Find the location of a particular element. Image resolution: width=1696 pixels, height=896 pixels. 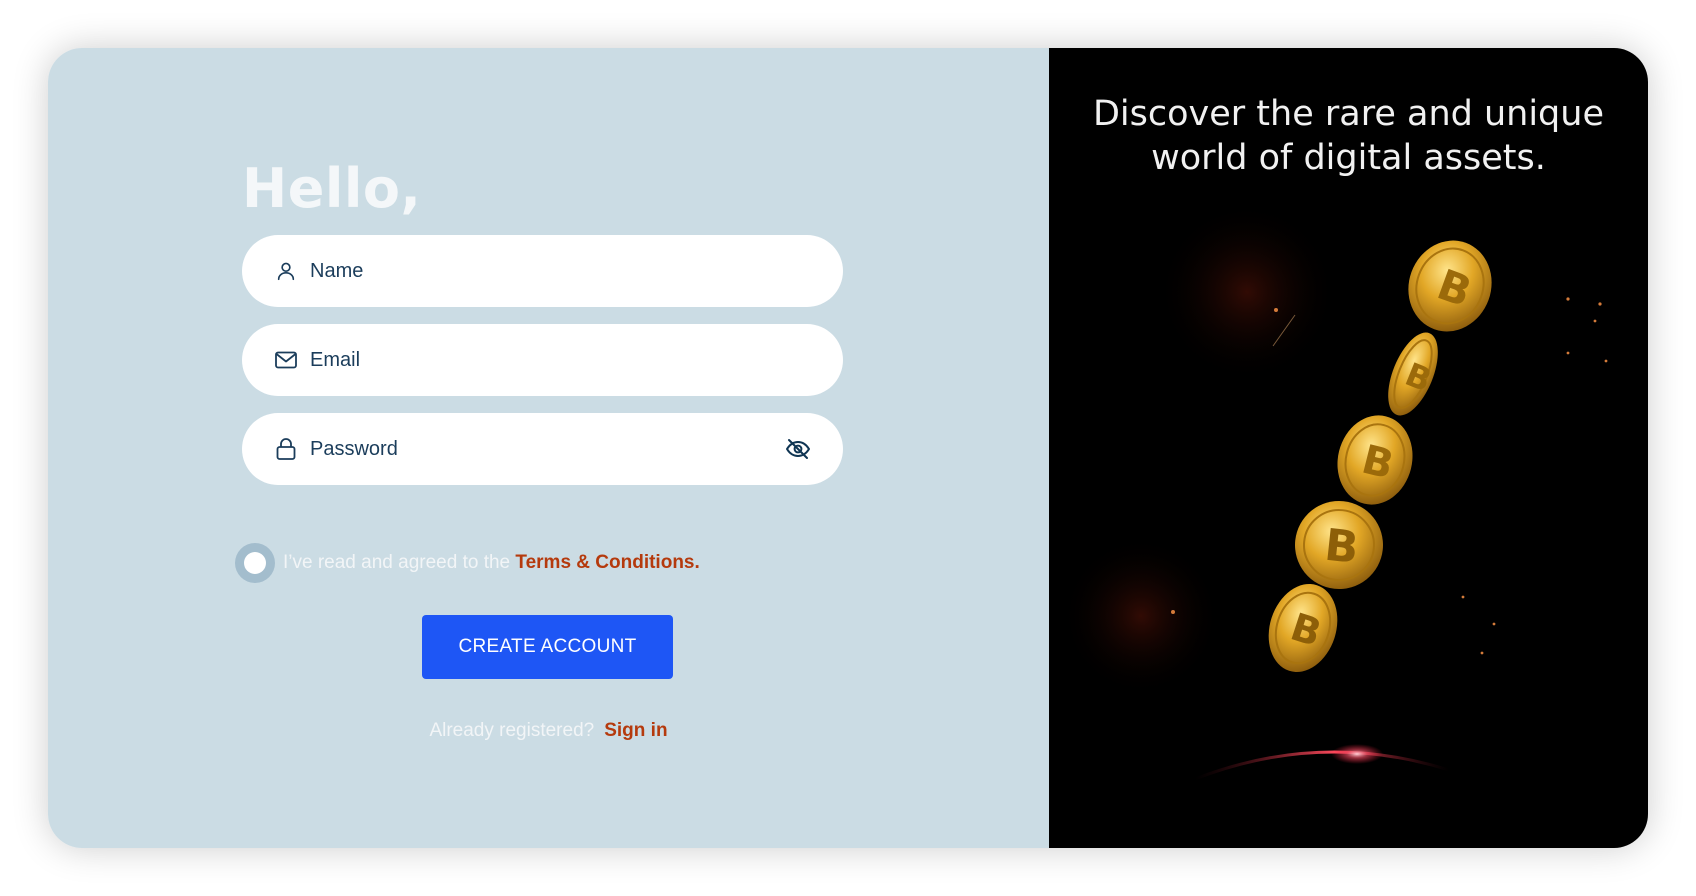

signin-prompt-row: Already registered? Sign in is located at coordinates (548, 731).